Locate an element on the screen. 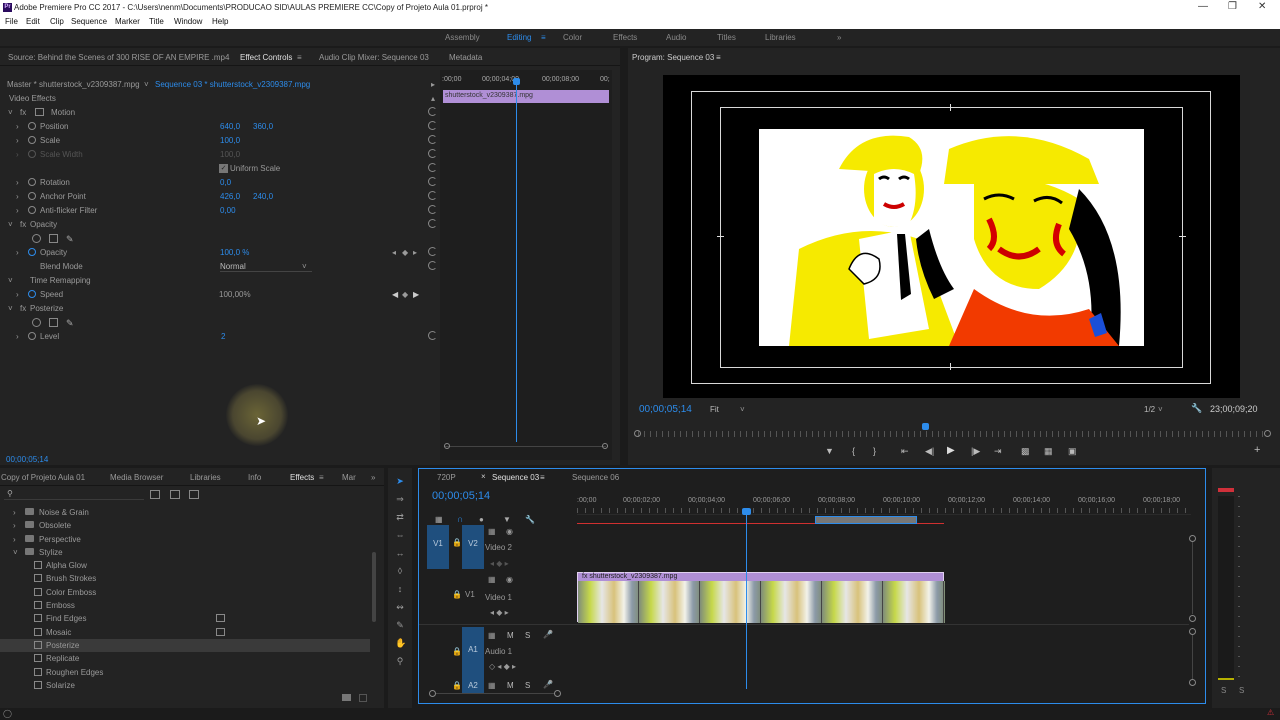  go-to-out-icon: ⇥ is located at coordinates (998, 451).